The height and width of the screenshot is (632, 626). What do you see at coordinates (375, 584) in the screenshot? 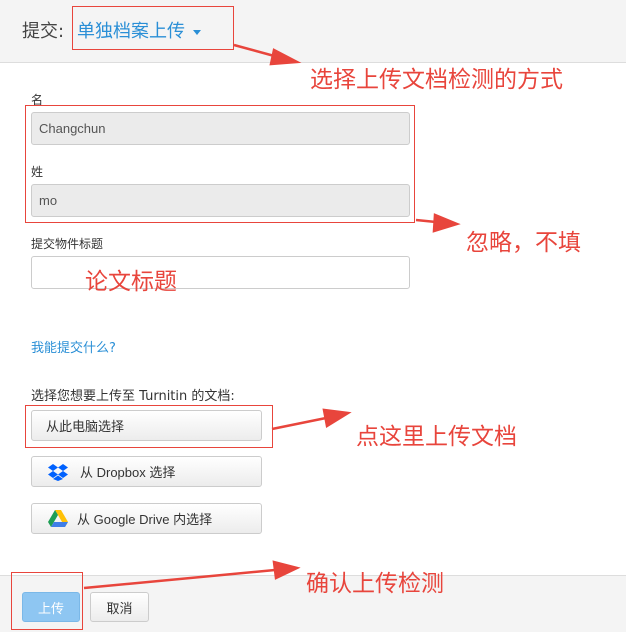
I see `annotation-confirm: 确认上传检测` at bounding box center [375, 584].